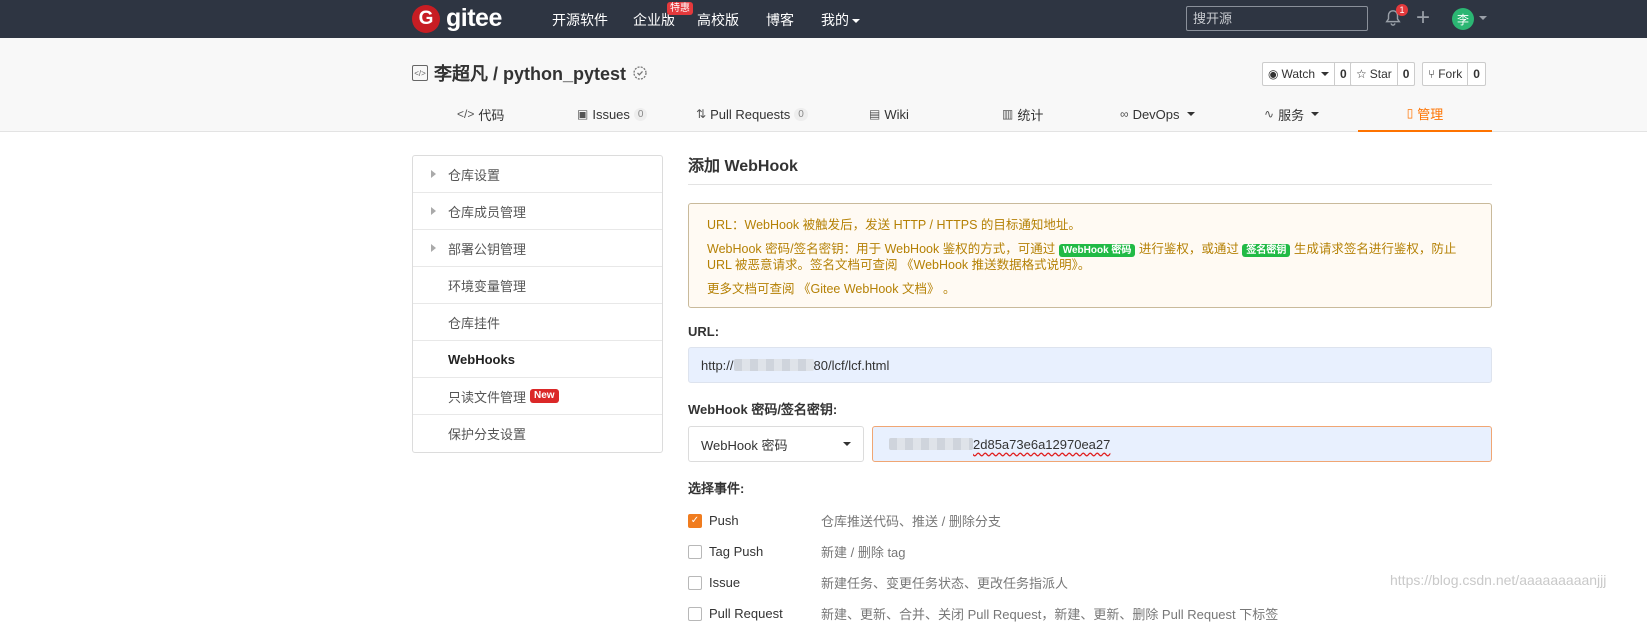 This screenshot has width=1647, height=629. I want to click on sidebar-item-label: 仓库挂件, so click(474, 323).